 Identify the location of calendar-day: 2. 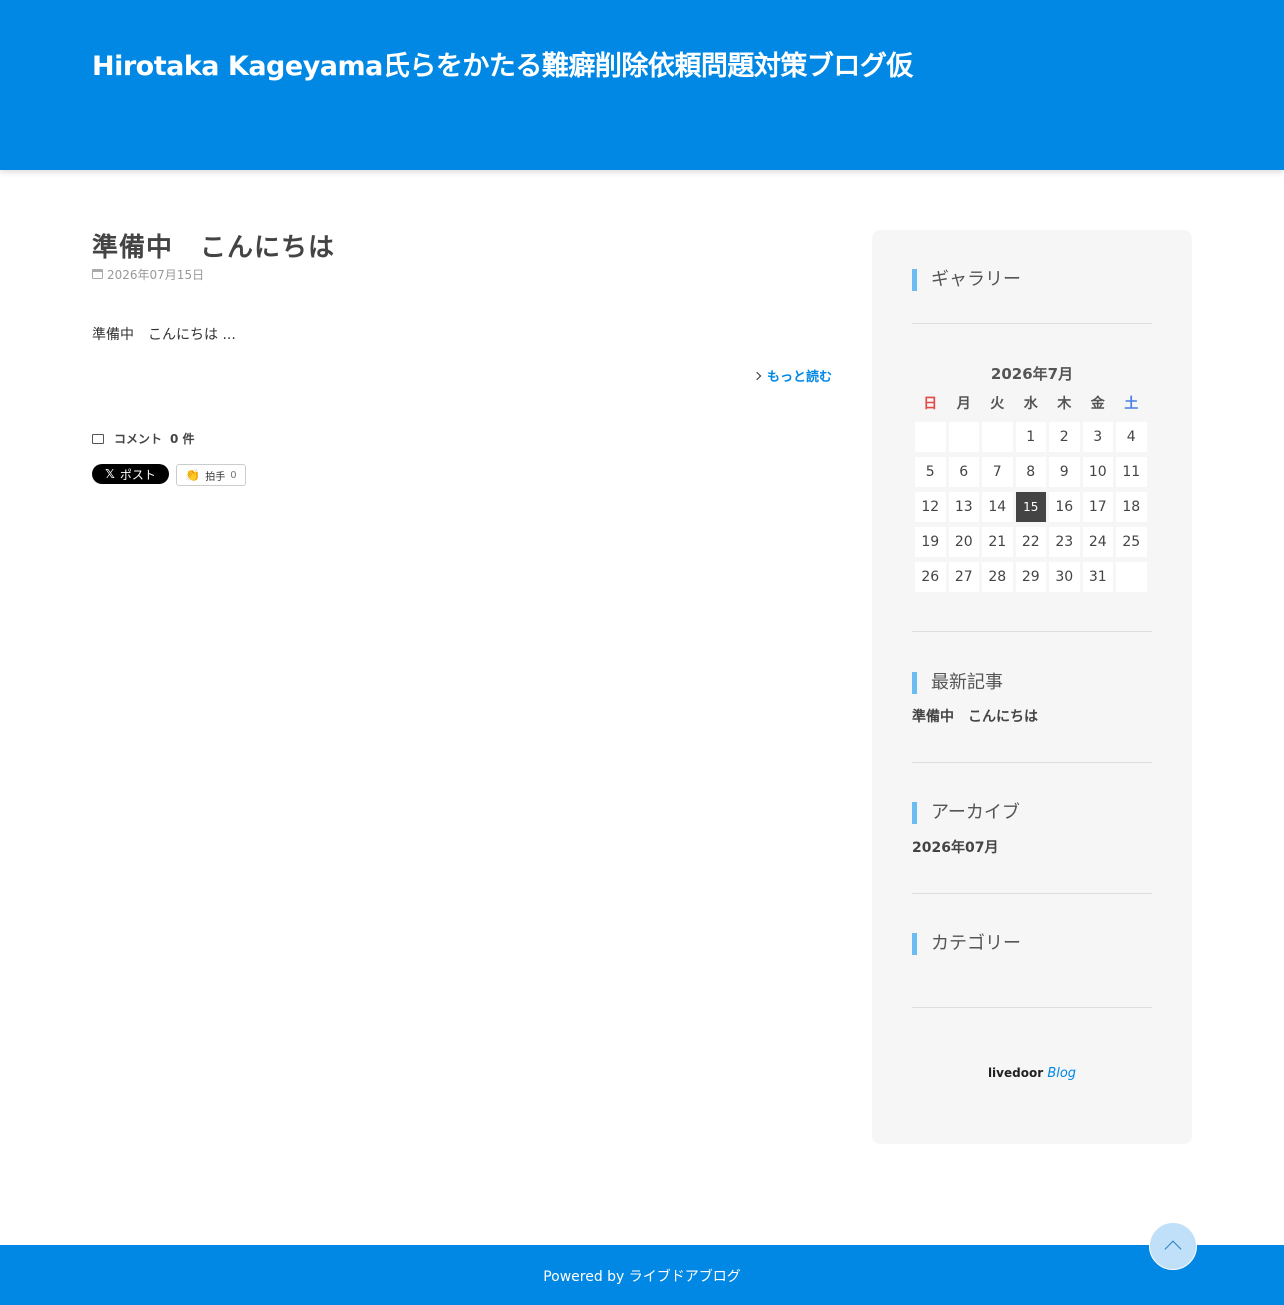
(1064, 437).